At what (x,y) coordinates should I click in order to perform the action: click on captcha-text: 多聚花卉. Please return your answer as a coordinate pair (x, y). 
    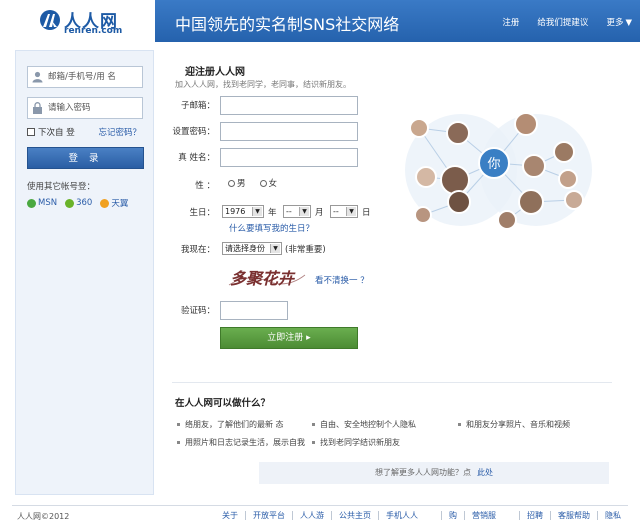
    Looking at the image, I should click on (263, 278).